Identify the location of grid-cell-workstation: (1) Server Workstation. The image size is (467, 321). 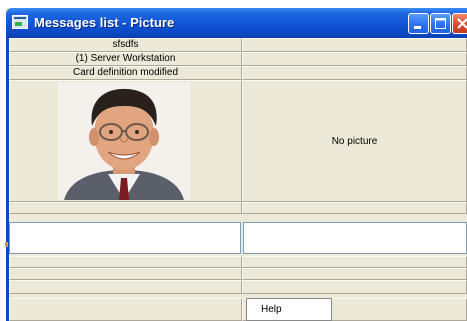
(125, 59).